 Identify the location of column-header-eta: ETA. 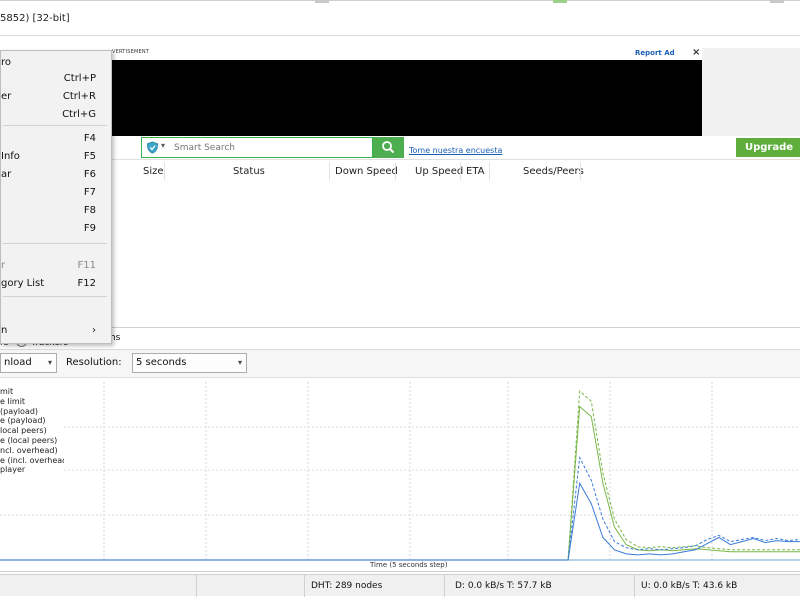
(475, 171).